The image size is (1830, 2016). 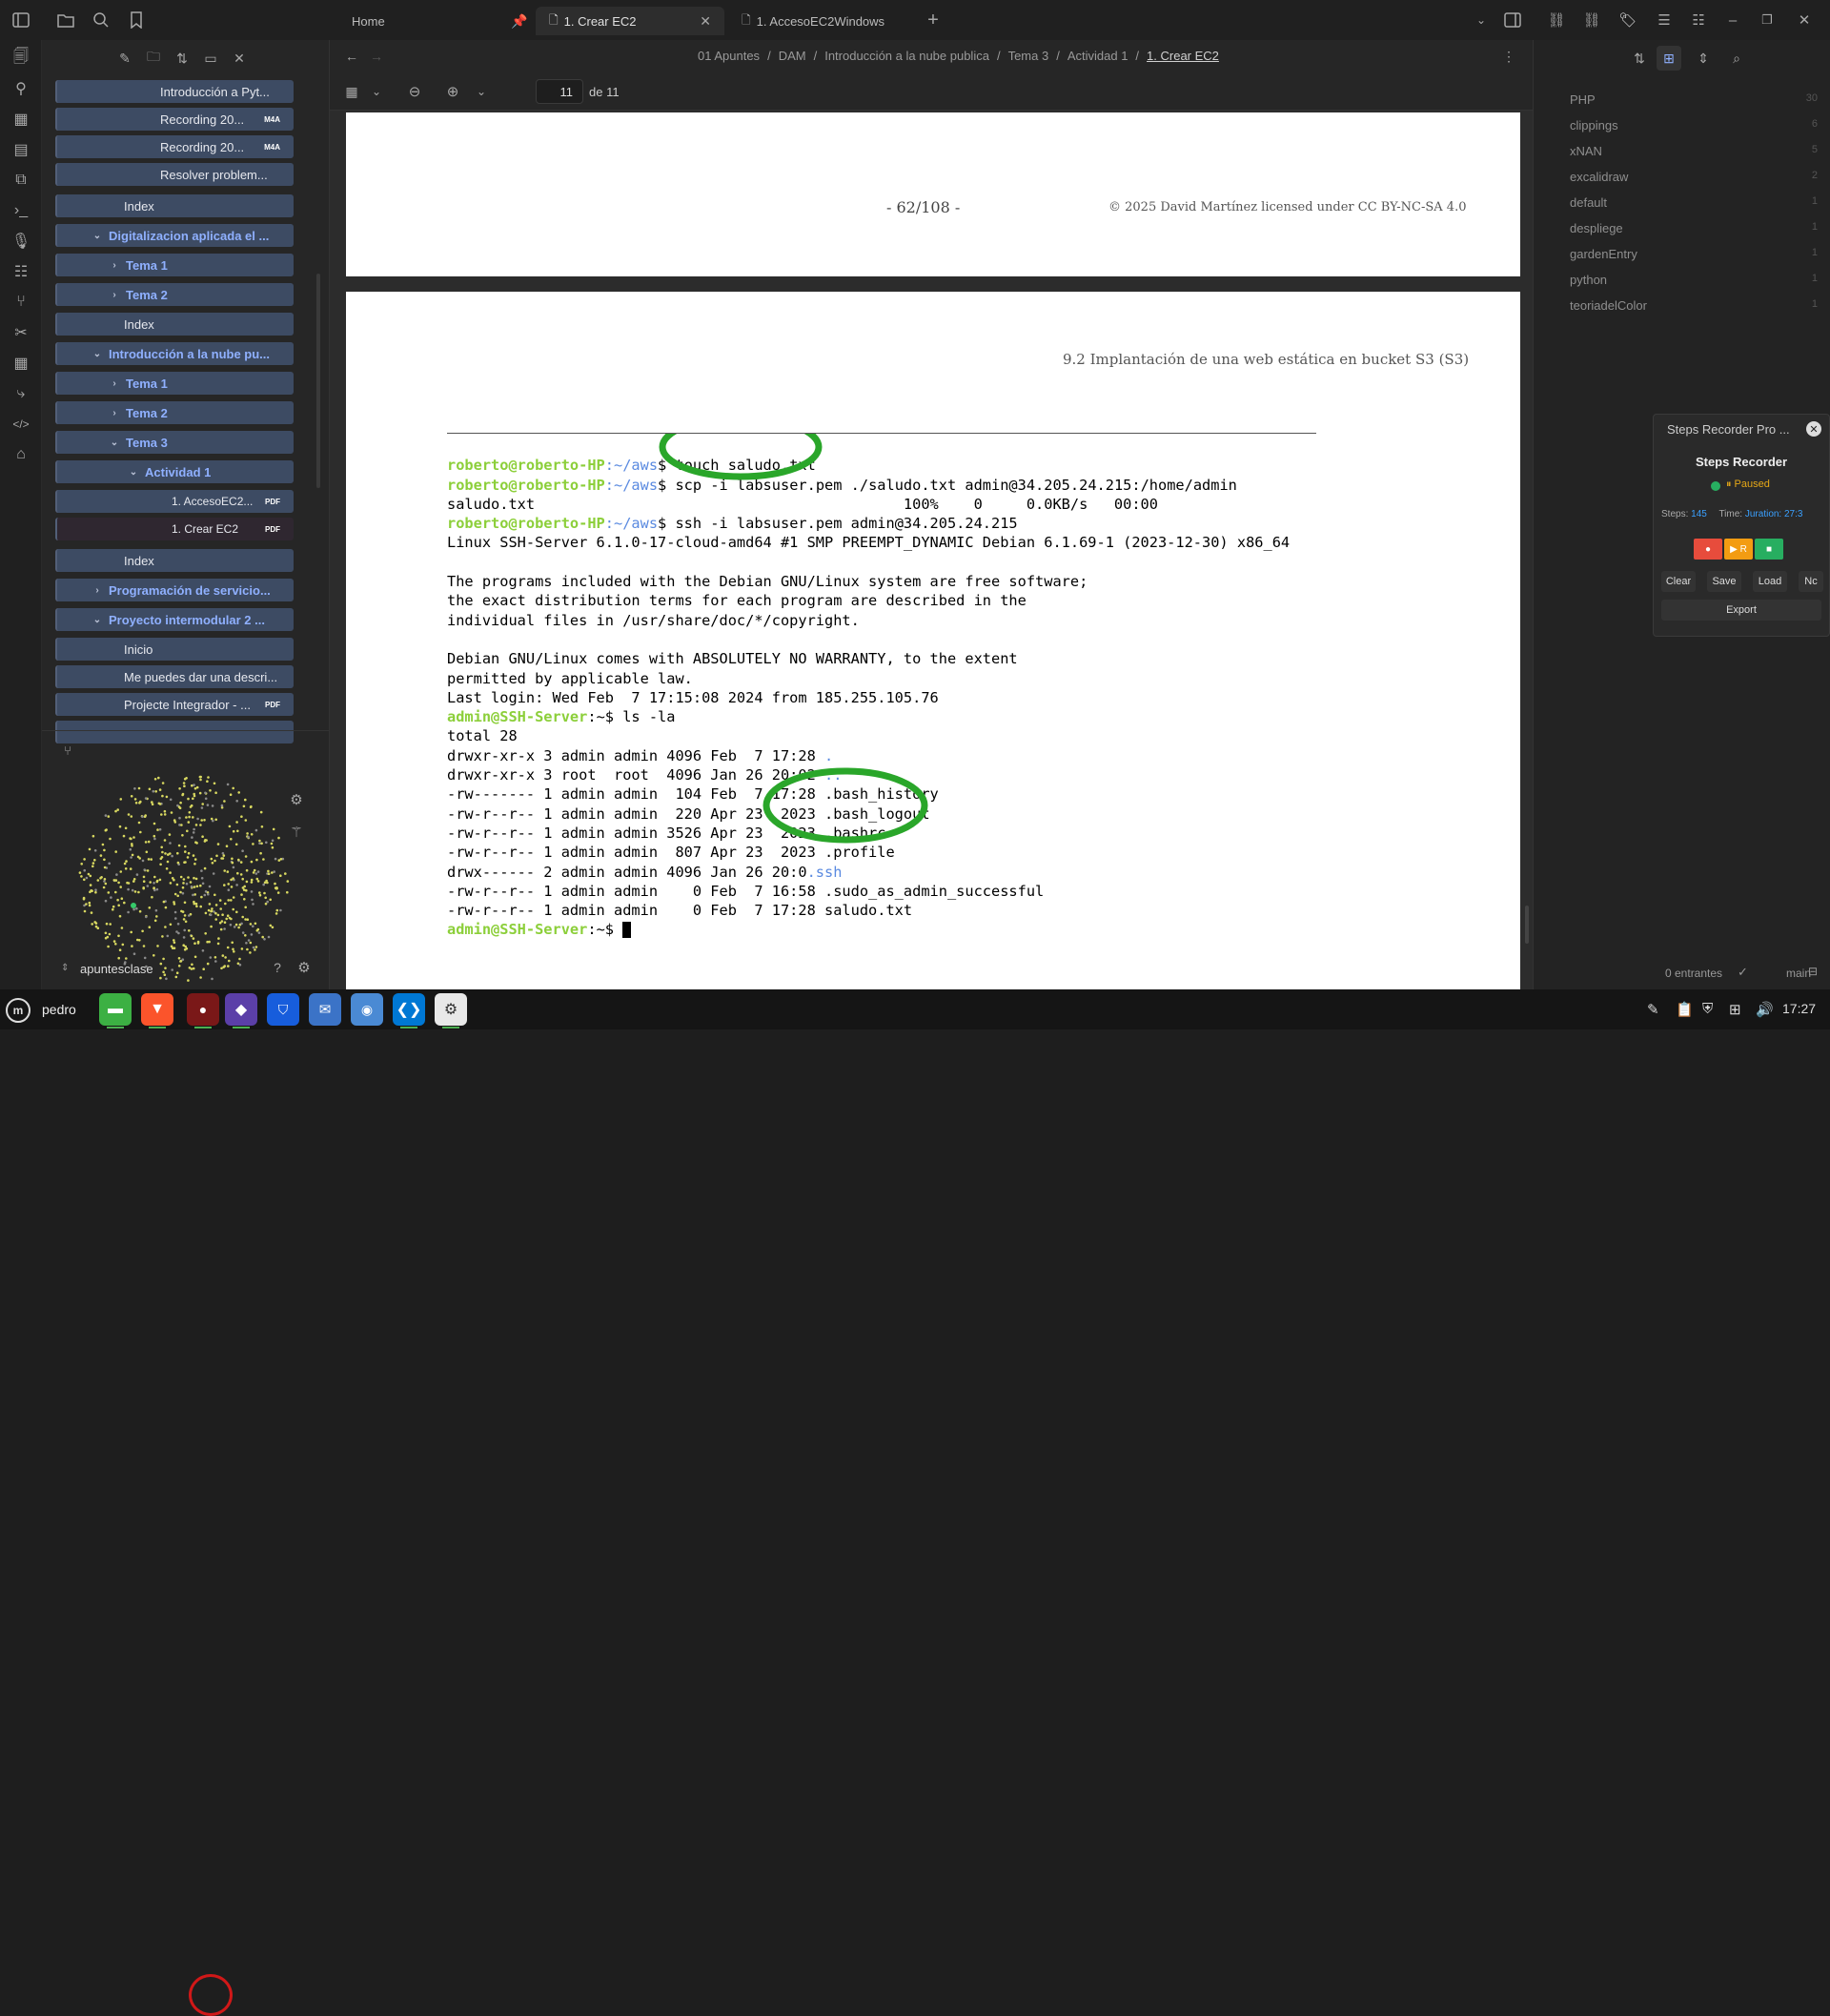 What do you see at coordinates (1694, 180) in the screenshot?
I see `tag-item: excalidraw 2` at bounding box center [1694, 180].